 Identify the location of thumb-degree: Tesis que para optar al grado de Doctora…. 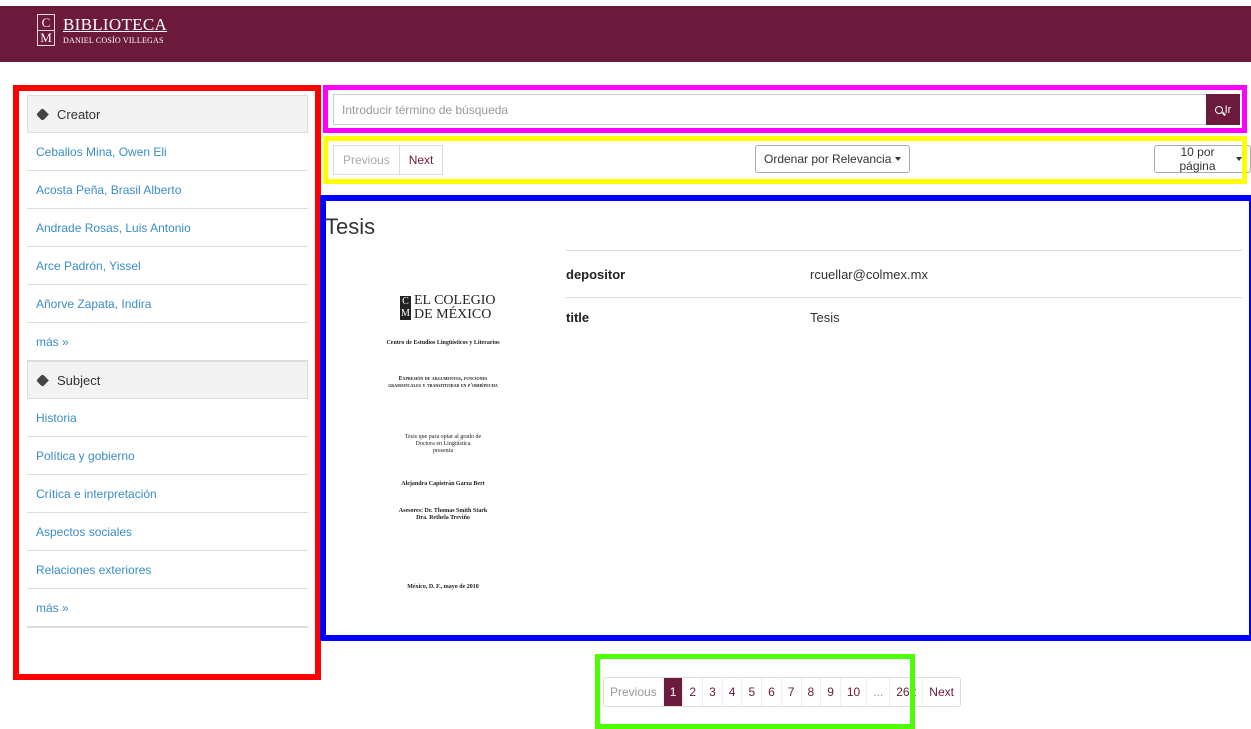
(443, 444).